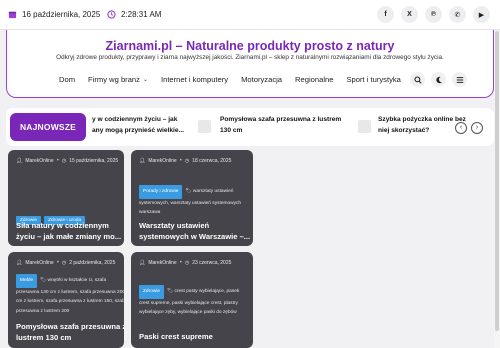 The height and width of the screenshot is (348, 500). I want to click on calendar-icon, so click(12, 15).